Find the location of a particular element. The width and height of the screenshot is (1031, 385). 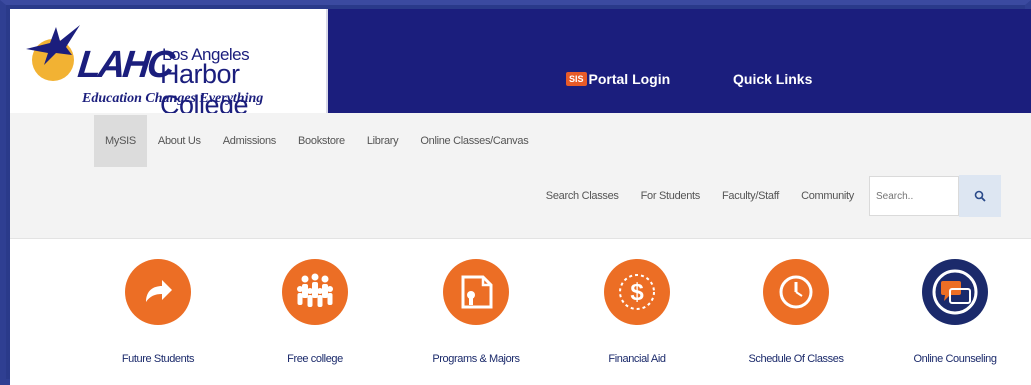

tile-schedule-of-classes: Schedule Of Classes is located at coordinates (796, 312).